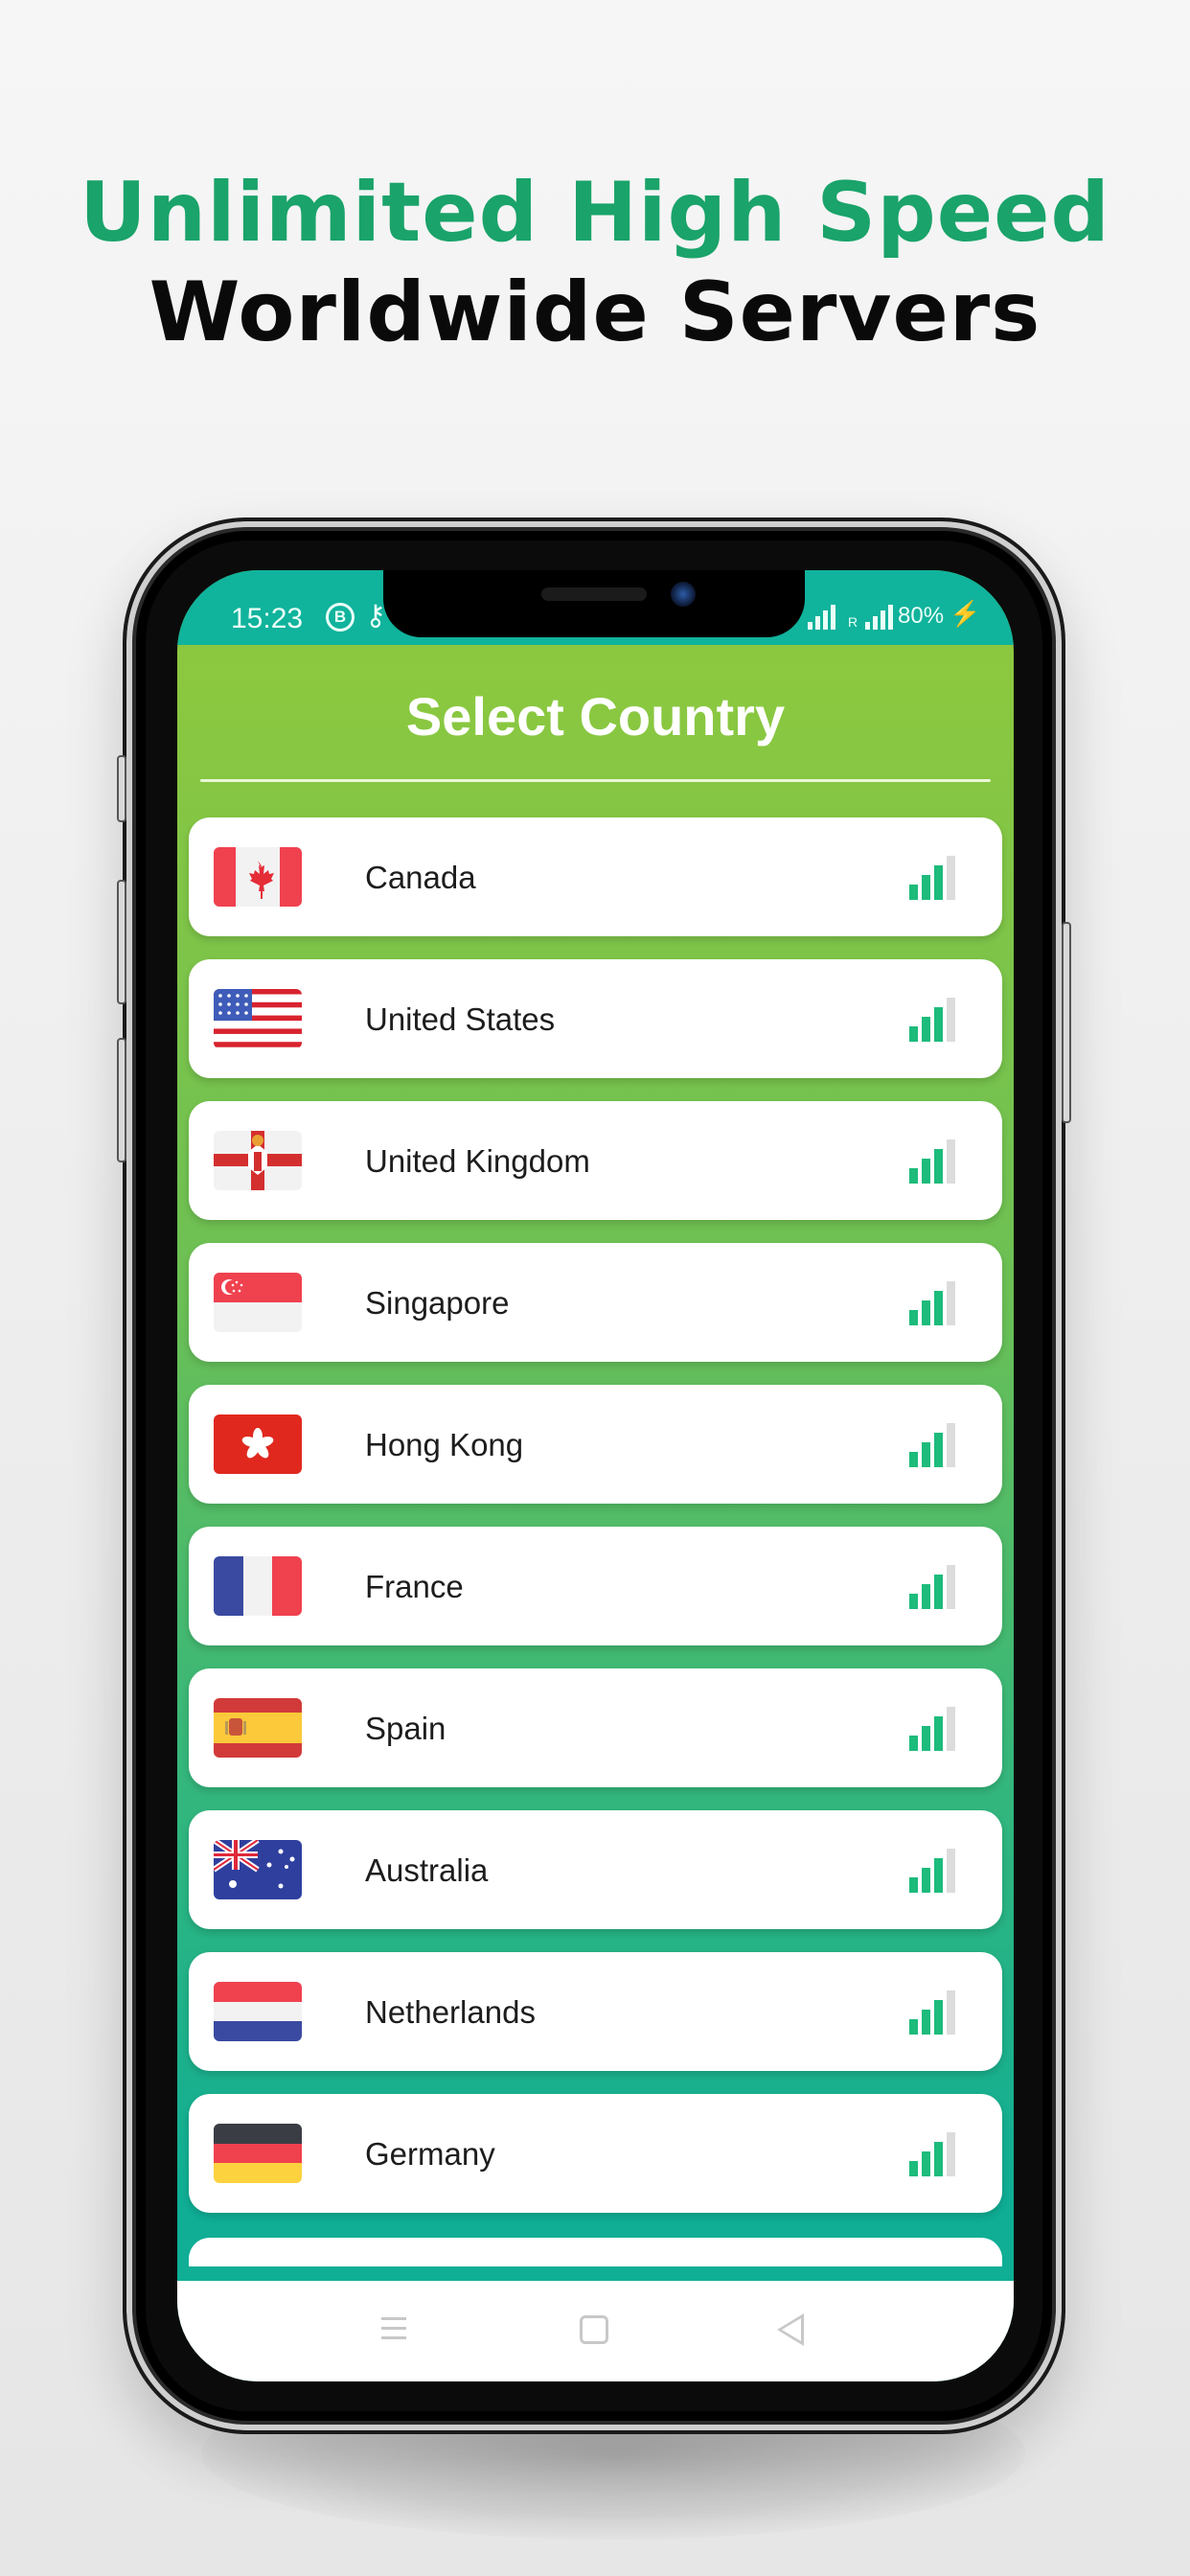 The image size is (1190, 2576). What do you see at coordinates (595, 780) in the screenshot?
I see `title-divider` at bounding box center [595, 780].